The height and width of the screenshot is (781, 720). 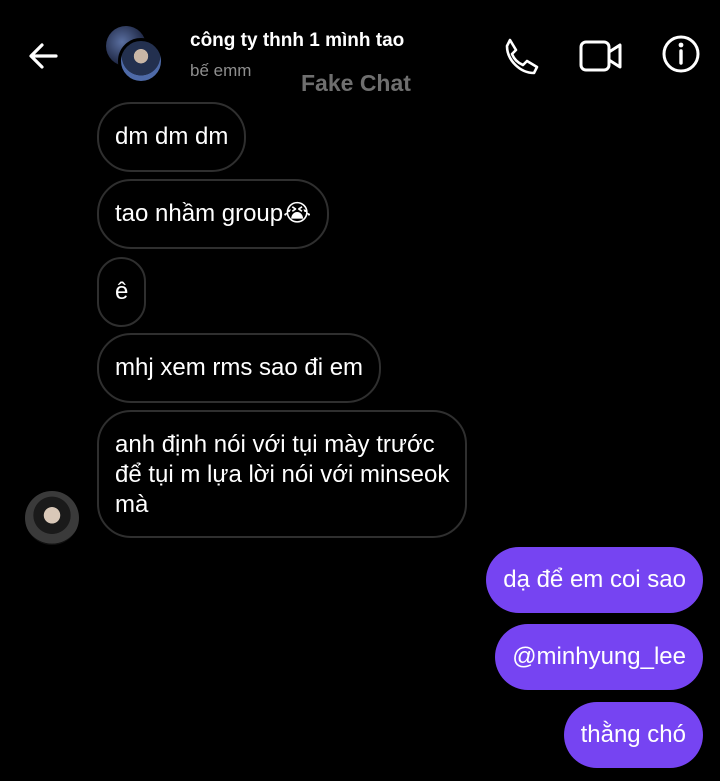 I want to click on message-text: dm dm dm, so click(x=172, y=136).